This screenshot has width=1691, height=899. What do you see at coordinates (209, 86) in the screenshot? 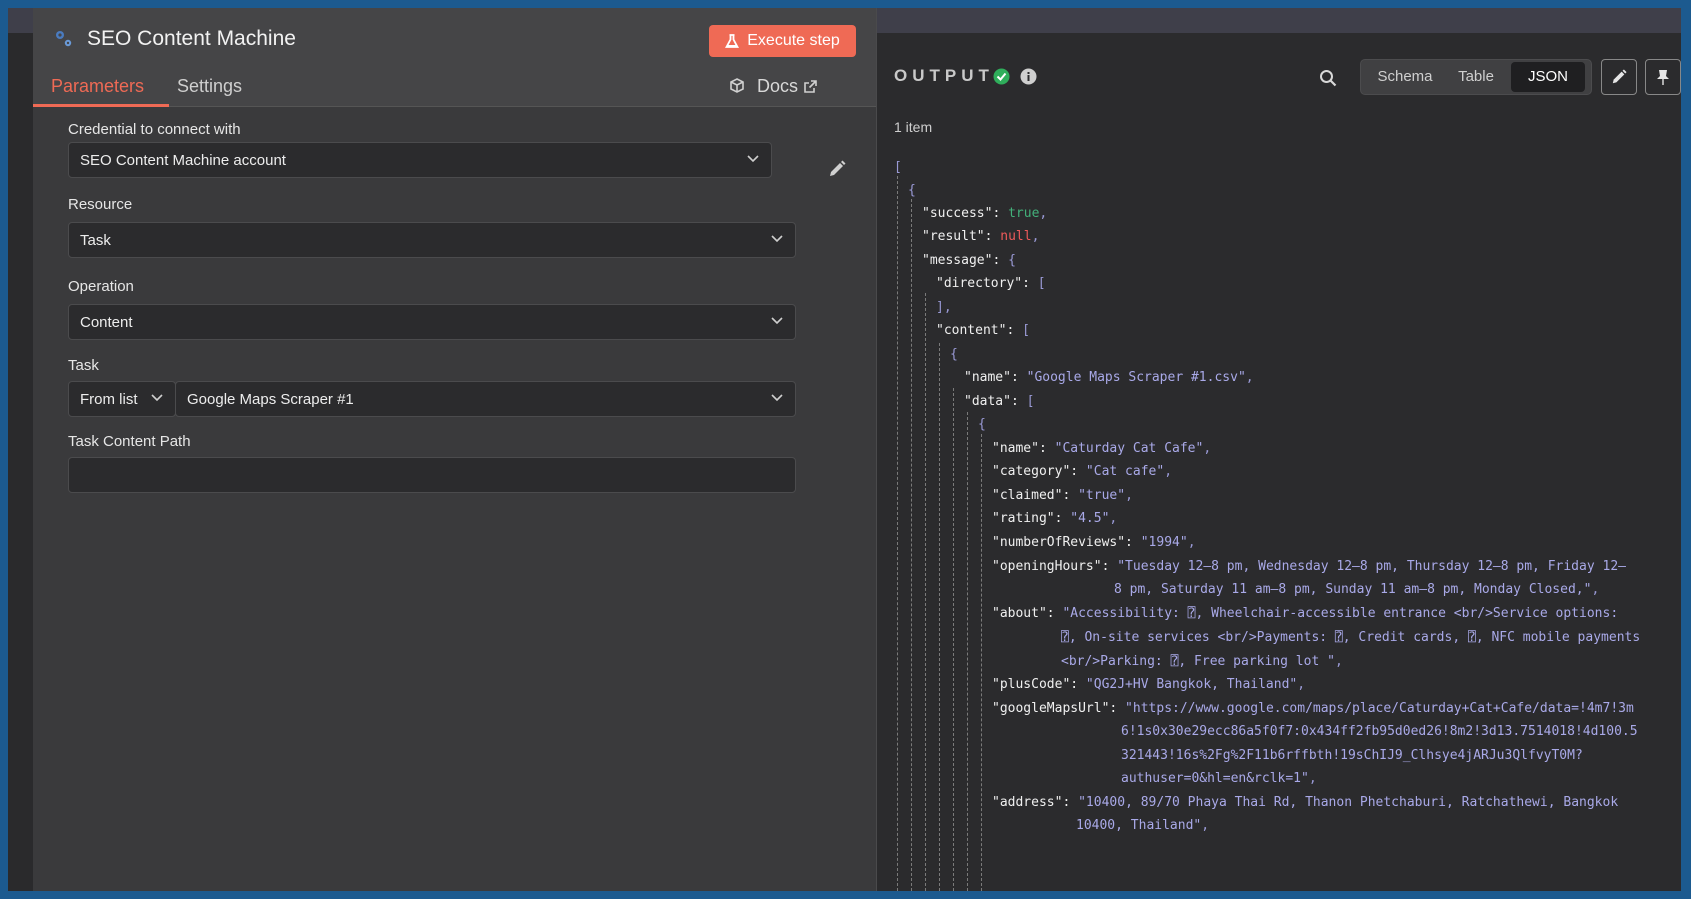
I see `tab-settings: Settings` at bounding box center [209, 86].